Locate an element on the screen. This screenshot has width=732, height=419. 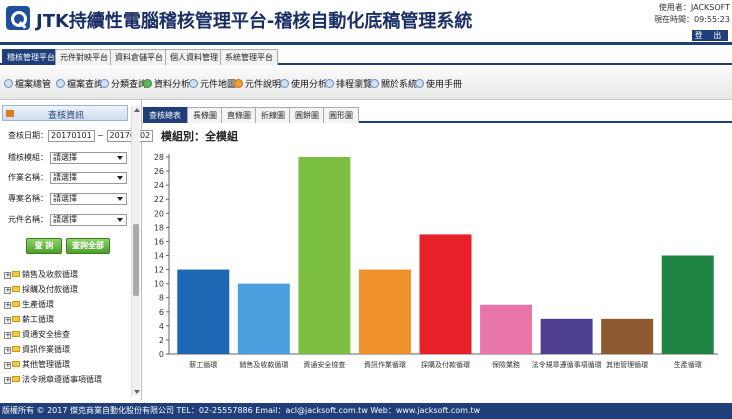
tab-personal-data: 個人資料管理 is located at coordinates (194, 57).